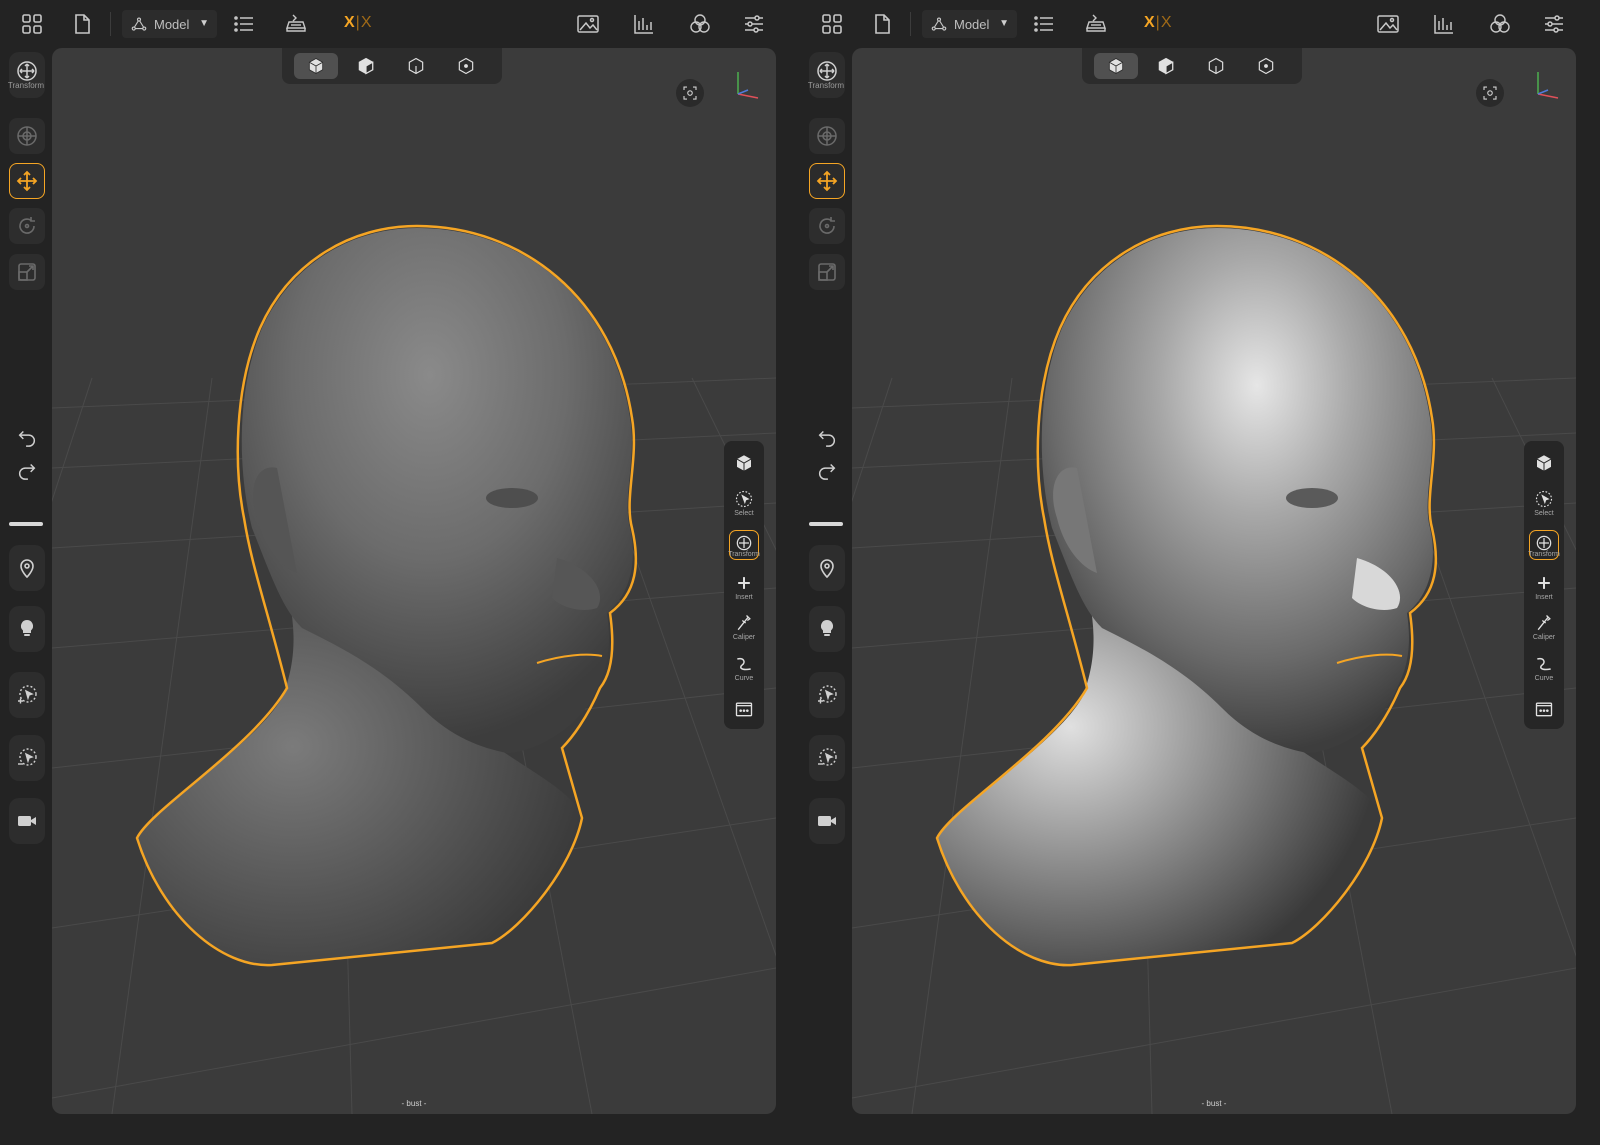 This screenshot has width=1600, height=1145. I want to click on gizmo-icon, so click(827, 136).